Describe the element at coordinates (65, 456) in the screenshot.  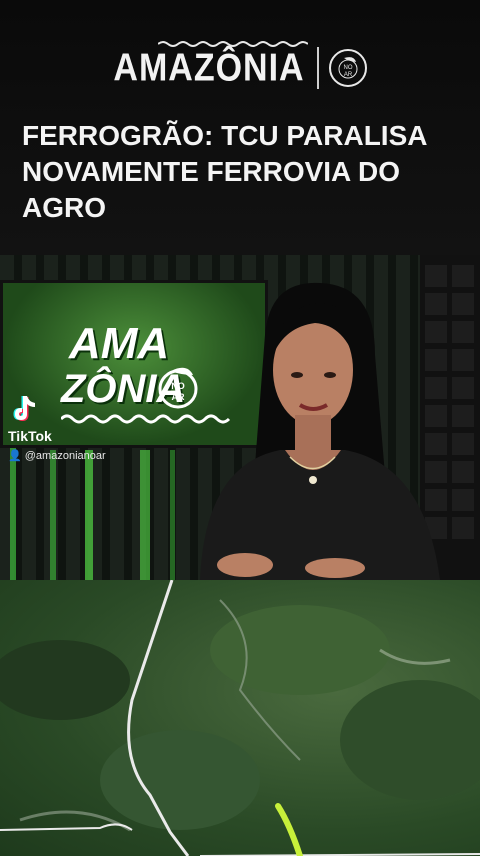
I see `username-text: @amazonianoar` at that location.